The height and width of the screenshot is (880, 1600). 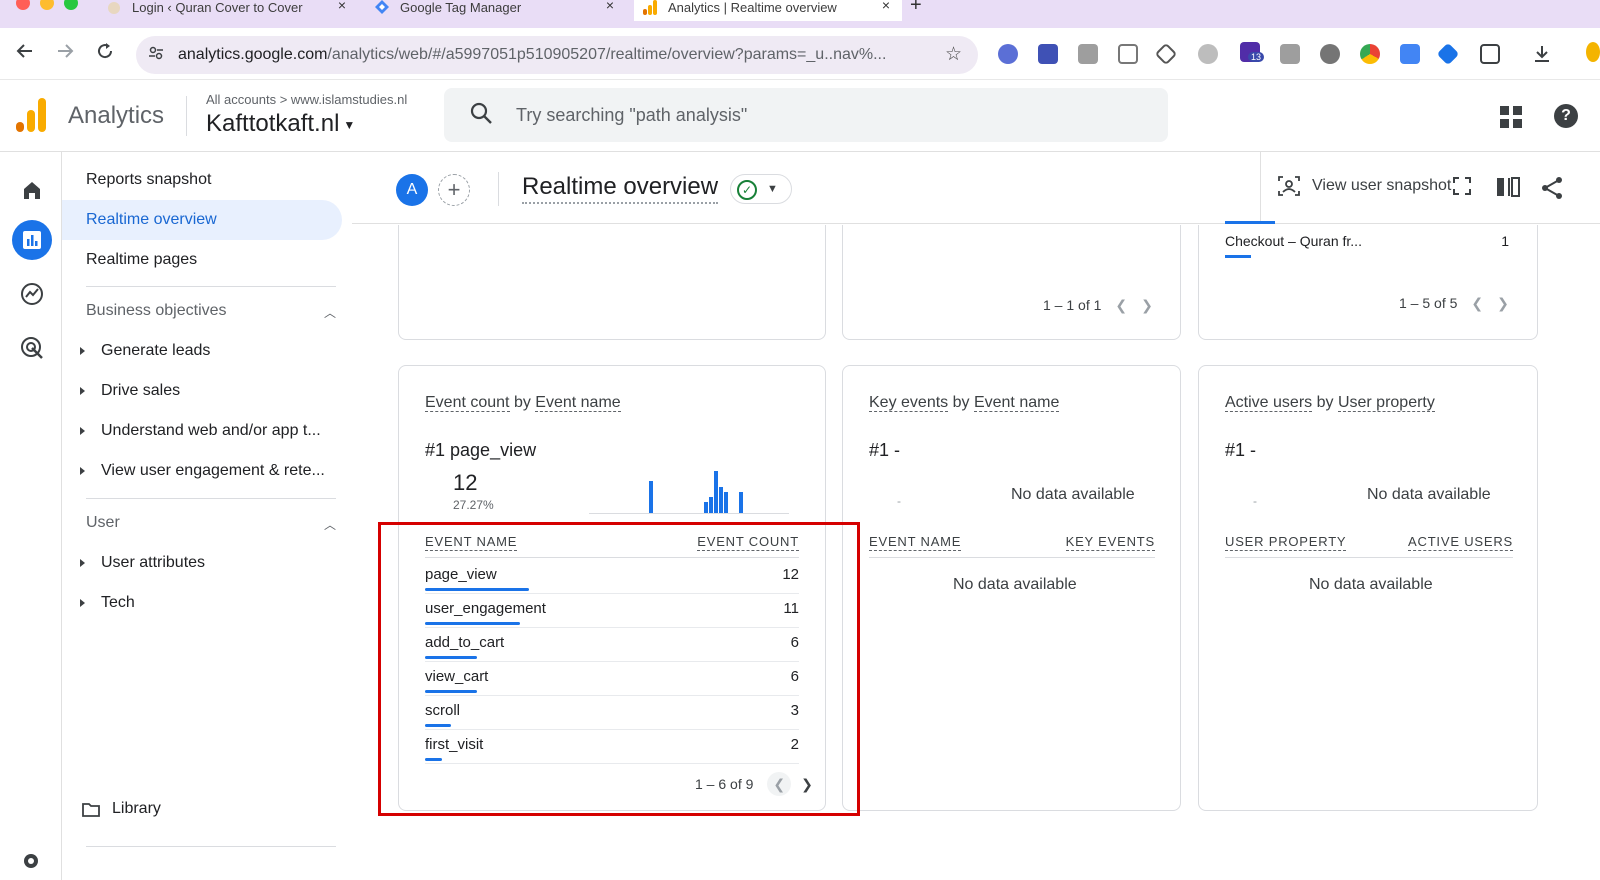 What do you see at coordinates (1490, 54) in the screenshot?
I see `extensions-puzzle-icon` at bounding box center [1490, 54].